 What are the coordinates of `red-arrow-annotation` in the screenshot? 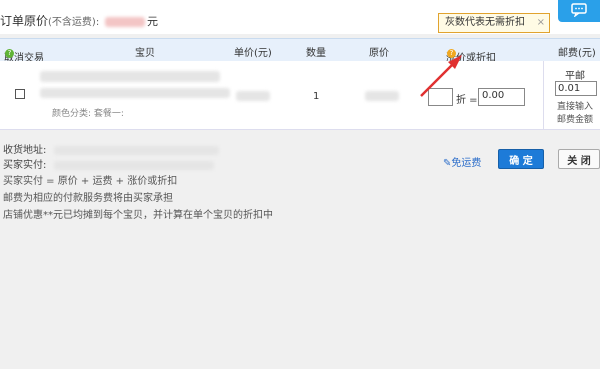 It's located at (441, 76).